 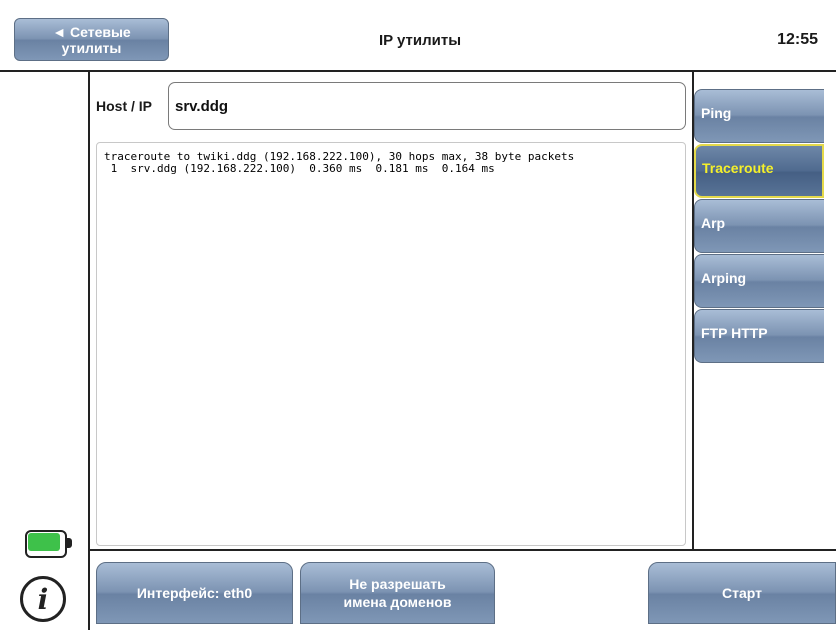 What do you see at coordinates (43, 599) in the screenshot?
I see `info-icon: i` at bounding box center [43, 599].